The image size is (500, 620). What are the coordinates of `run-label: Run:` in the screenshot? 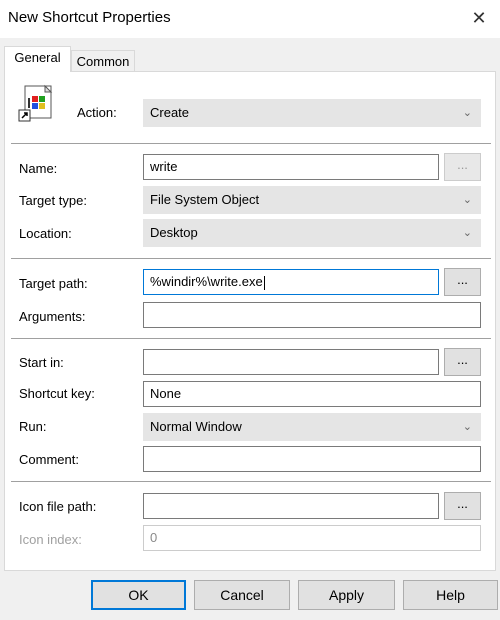 It's located at (33, 426).